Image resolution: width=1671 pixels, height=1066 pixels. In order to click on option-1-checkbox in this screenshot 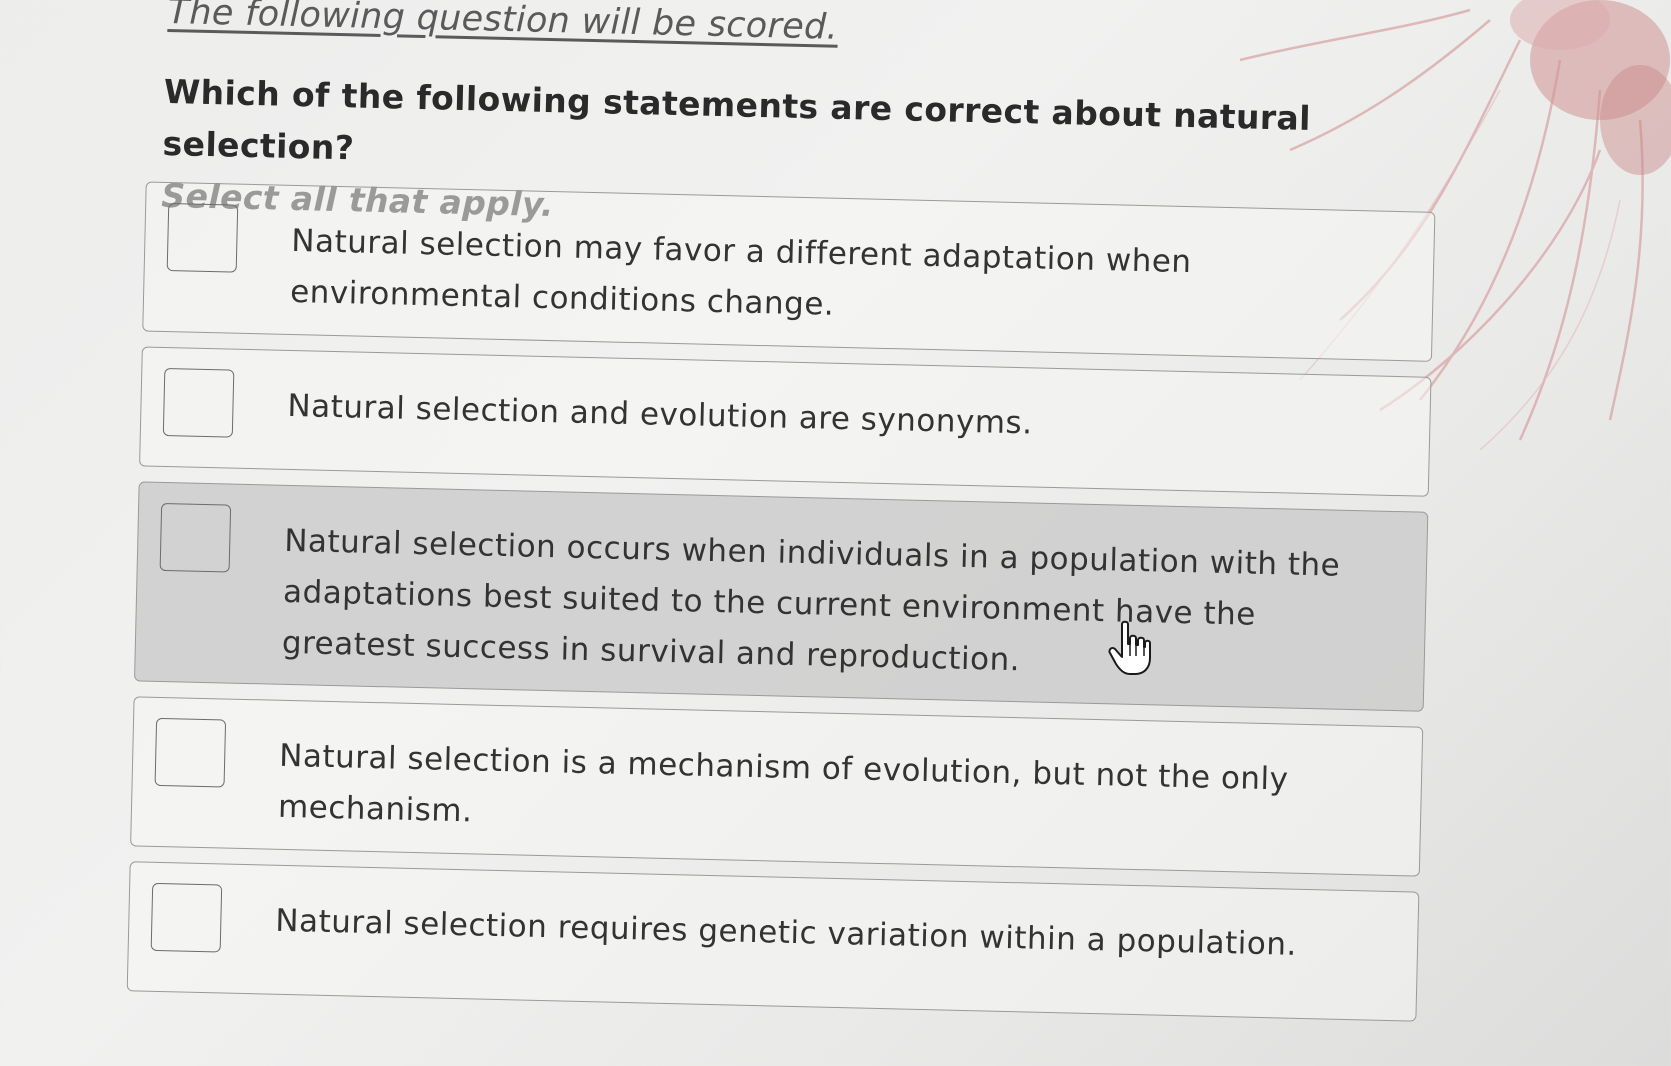, I will do `click(202, 238)`.